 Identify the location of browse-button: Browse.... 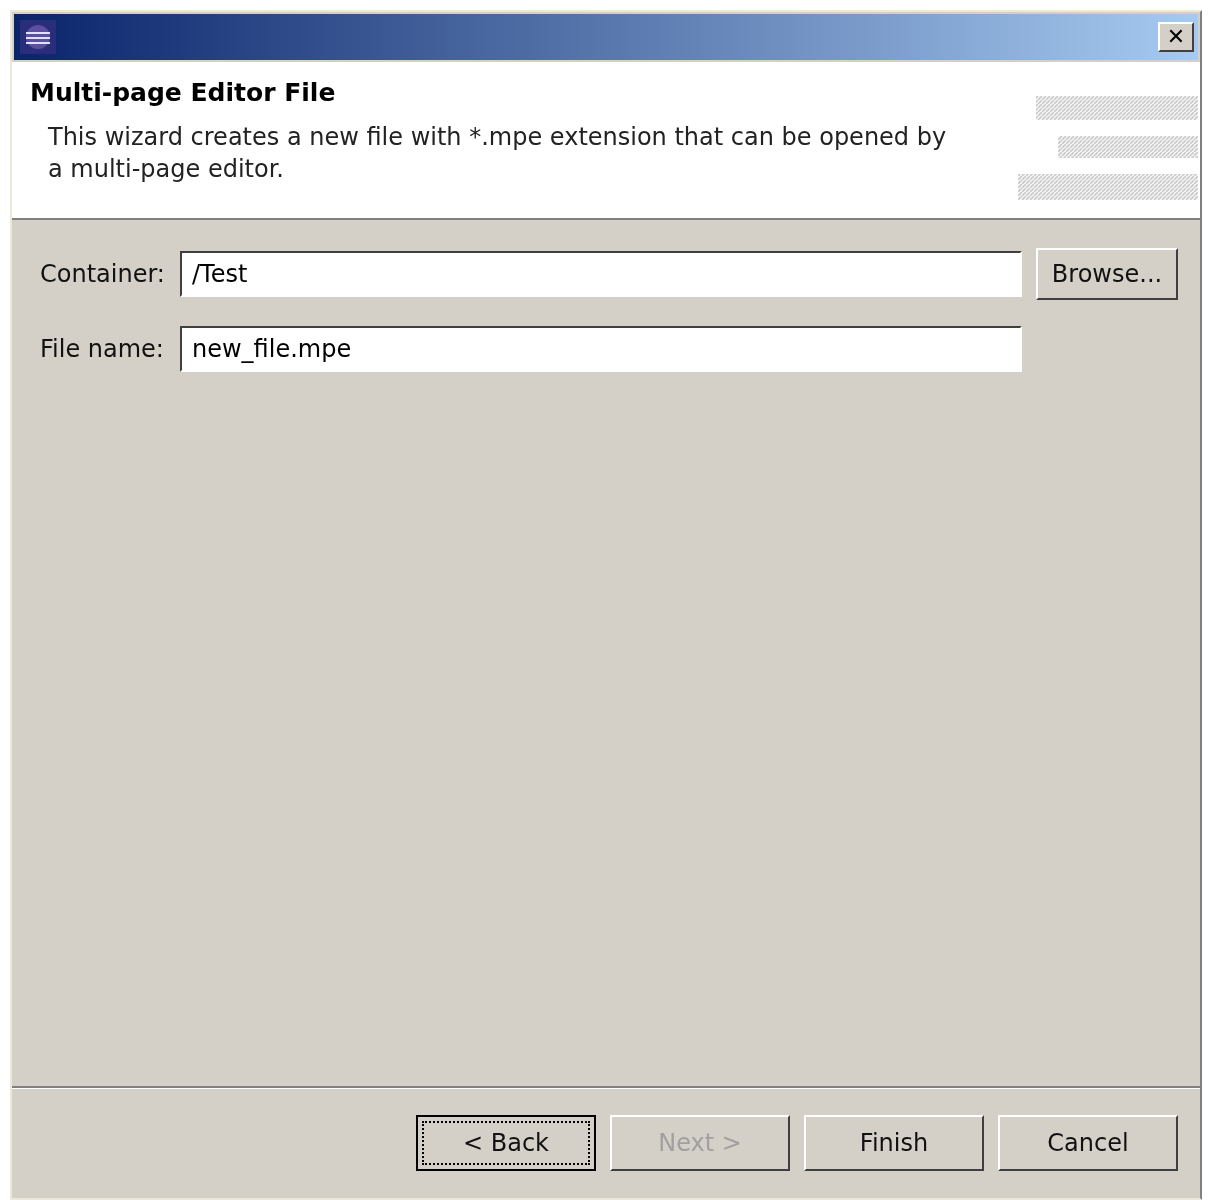
(1107, 274).